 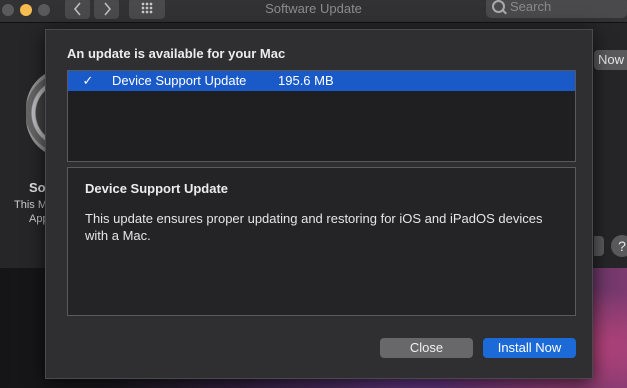 What do you see at coordinates (529, 348) in the screenshot?
I see `install-now-button: Install Now` at bounding box center [529, 348].